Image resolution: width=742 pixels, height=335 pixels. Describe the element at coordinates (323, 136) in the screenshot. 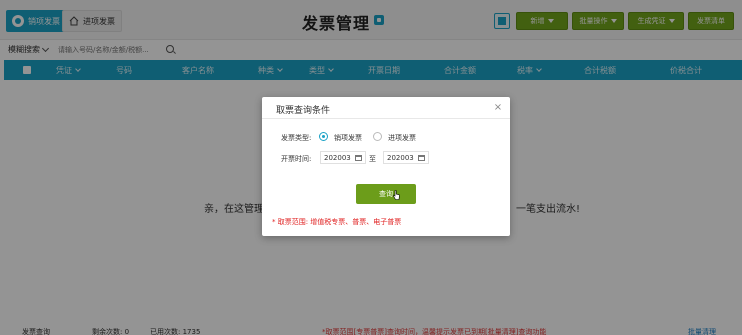

I see `radio-sales-invoice` at that location.